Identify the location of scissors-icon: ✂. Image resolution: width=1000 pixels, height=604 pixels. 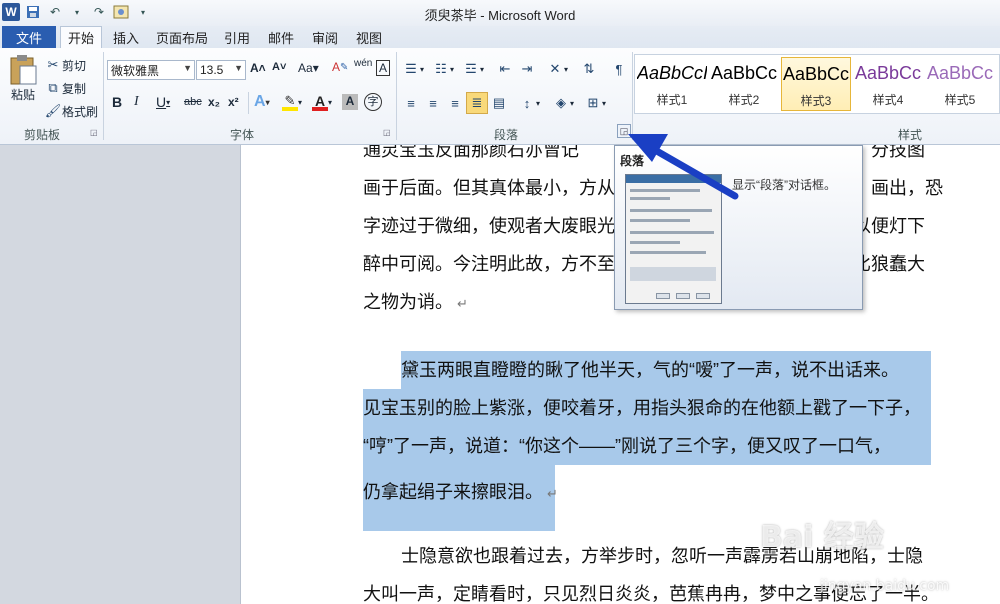
(53, 64).